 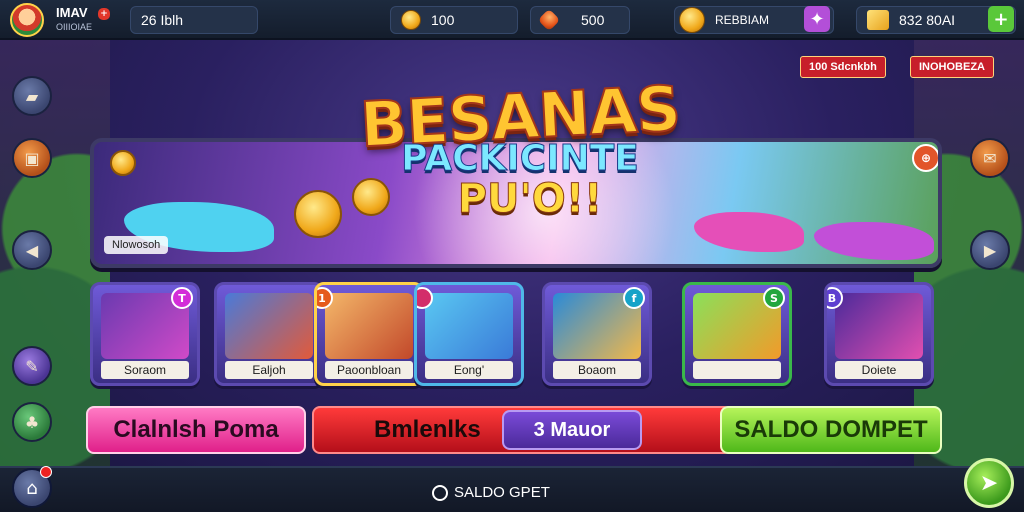 I want to click on player-subtitle: OIIIOIAE, so click(x=74, y=27).